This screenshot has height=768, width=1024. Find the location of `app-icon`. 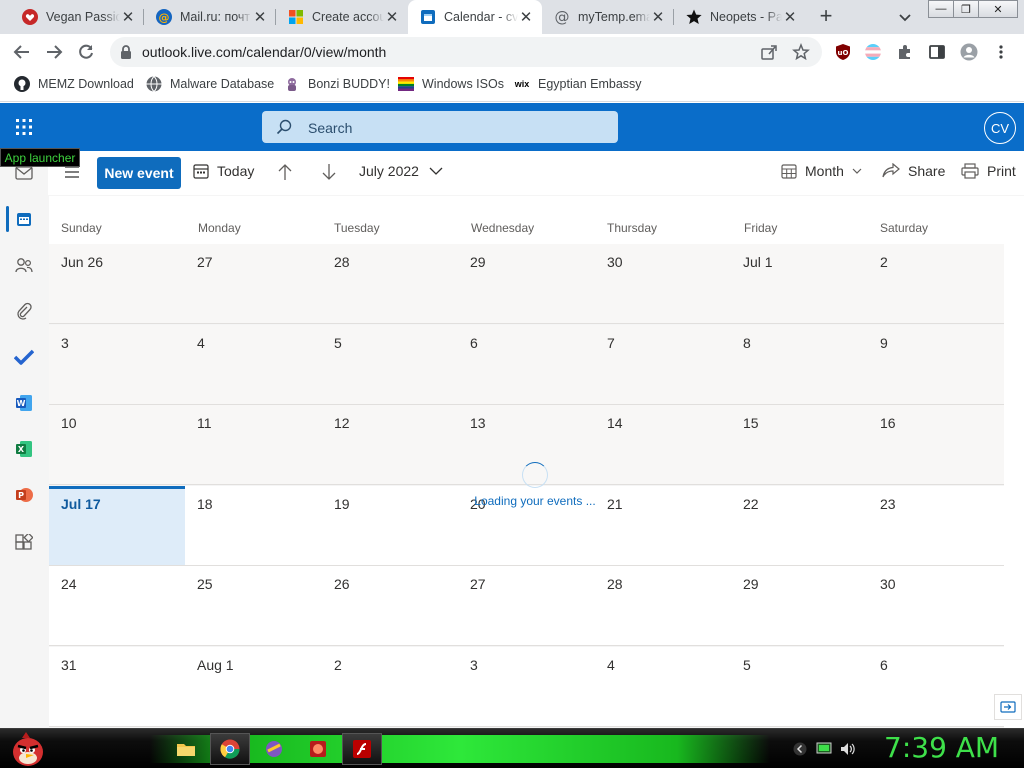

app-icon is located at coordinates (274, 749).